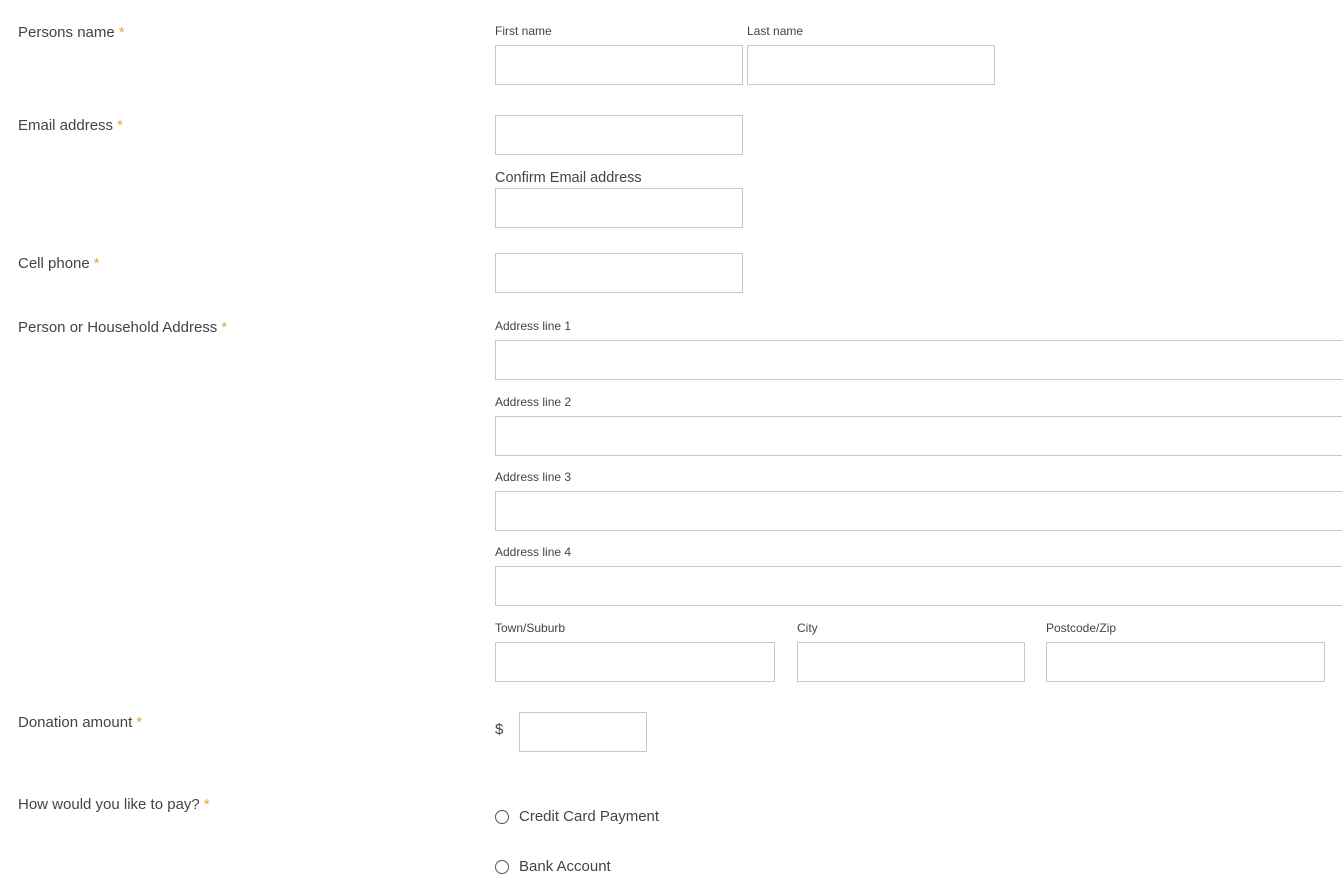  I want to click on address-line-4-label: Address line 4, so click(533, 552).